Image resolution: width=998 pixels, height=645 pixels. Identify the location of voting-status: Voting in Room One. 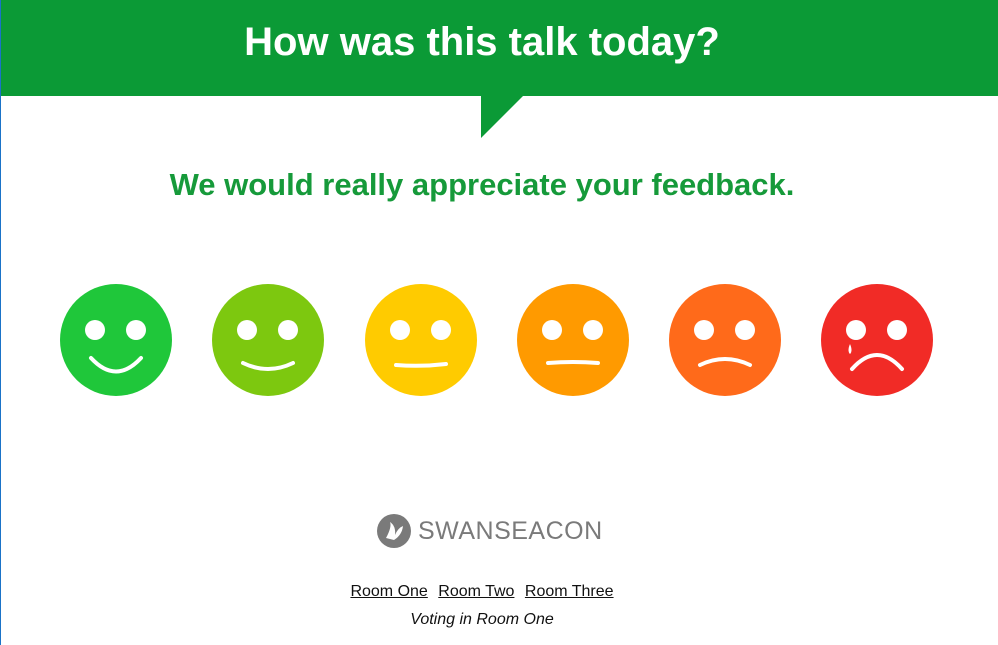
(482, 619).